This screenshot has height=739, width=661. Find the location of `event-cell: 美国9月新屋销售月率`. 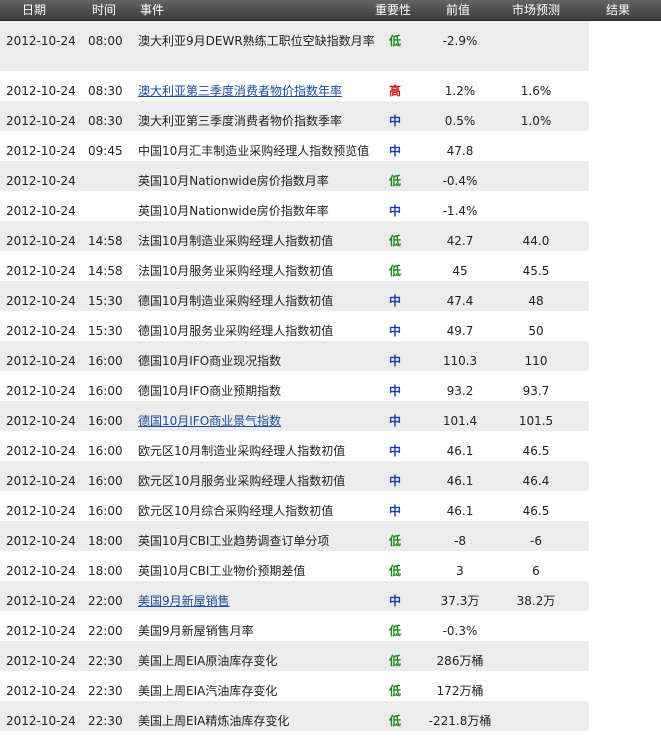

event-cell: 美国9月新屋销售月率 is located at coordinates (196, 631).